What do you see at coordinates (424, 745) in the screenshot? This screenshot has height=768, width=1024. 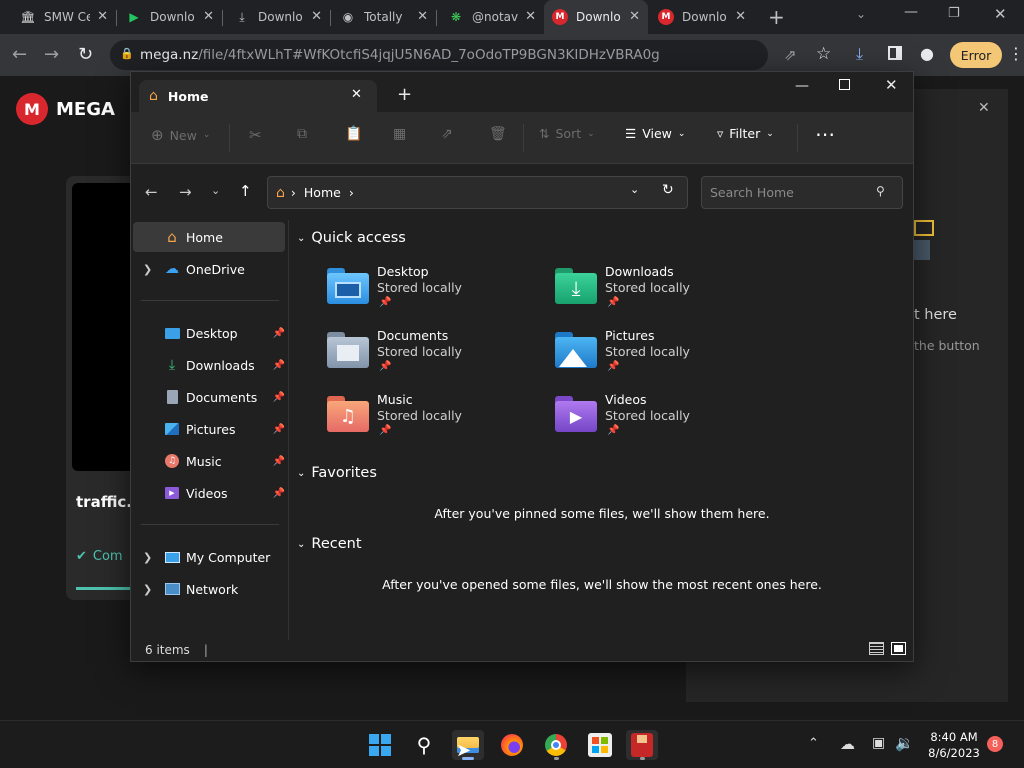 I see `taskbar-search-button: ⚲` at bounding box center [424, 745].